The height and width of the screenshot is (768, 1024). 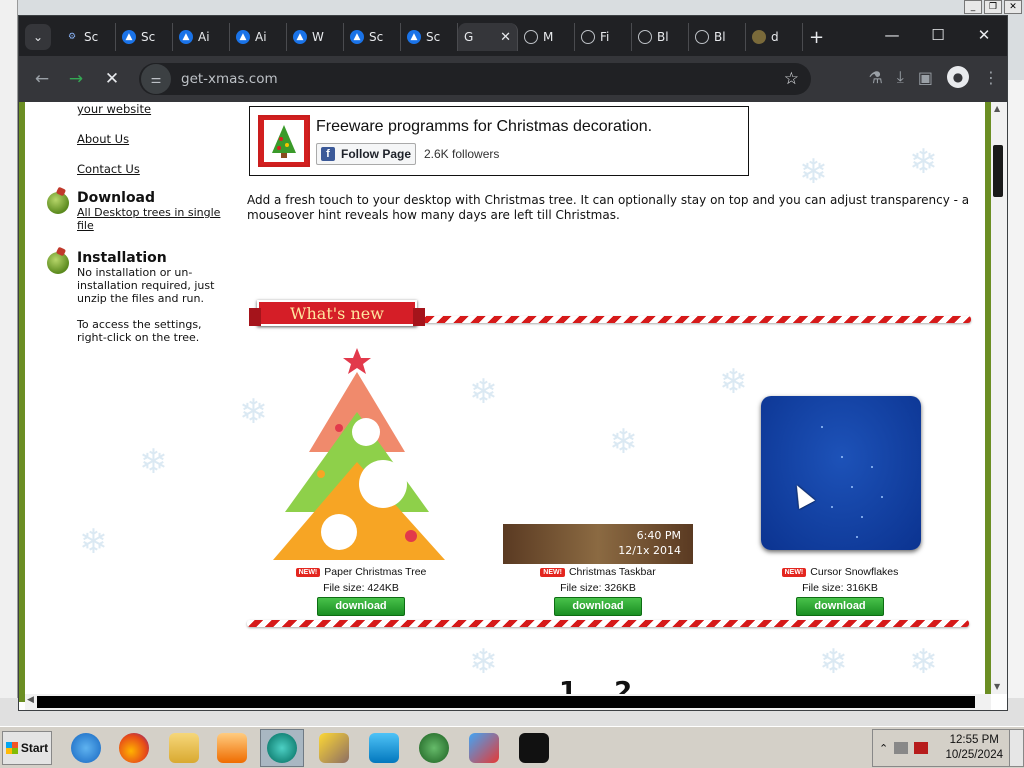 I want to click on follow-page-button: f Follow Page, so click(x=366, y=154).